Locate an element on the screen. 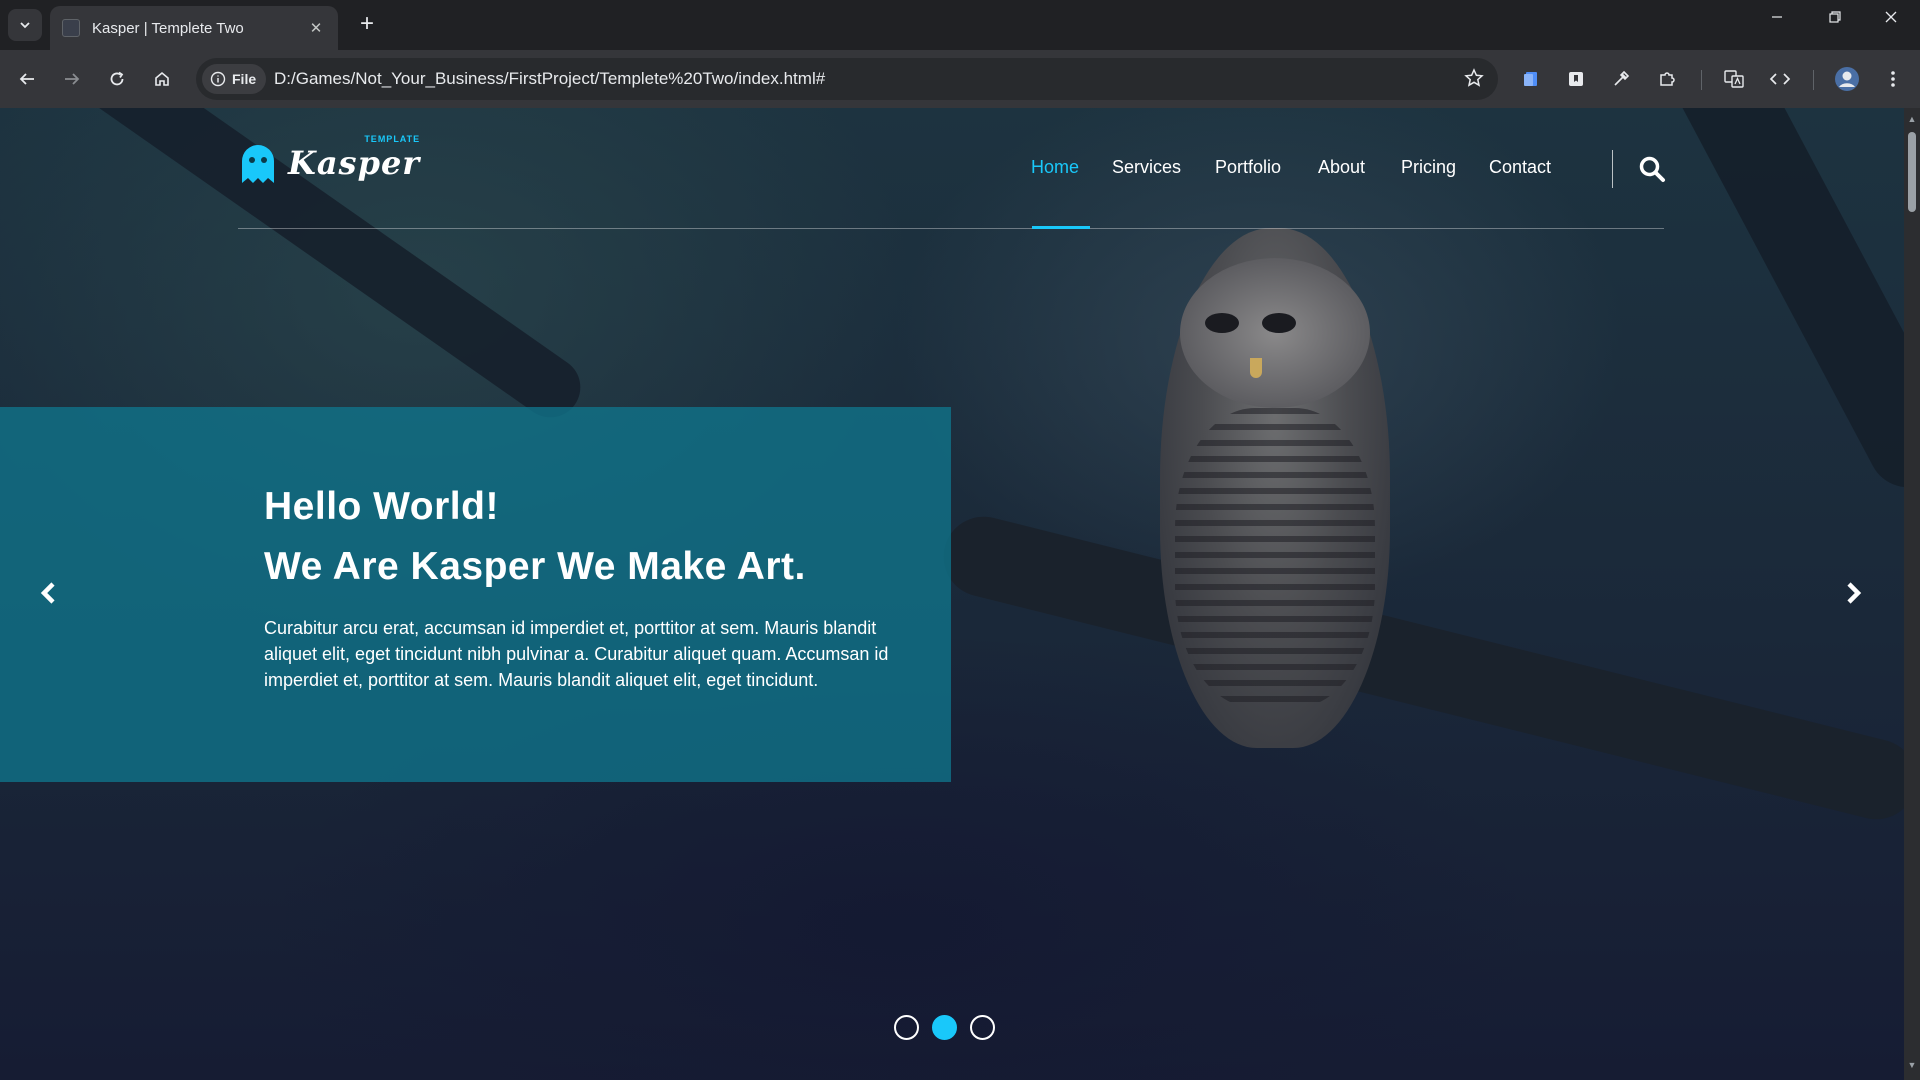  browser-tab-bar: Kasper | Templete Two ✕ + is located at coordinates (960, 25).